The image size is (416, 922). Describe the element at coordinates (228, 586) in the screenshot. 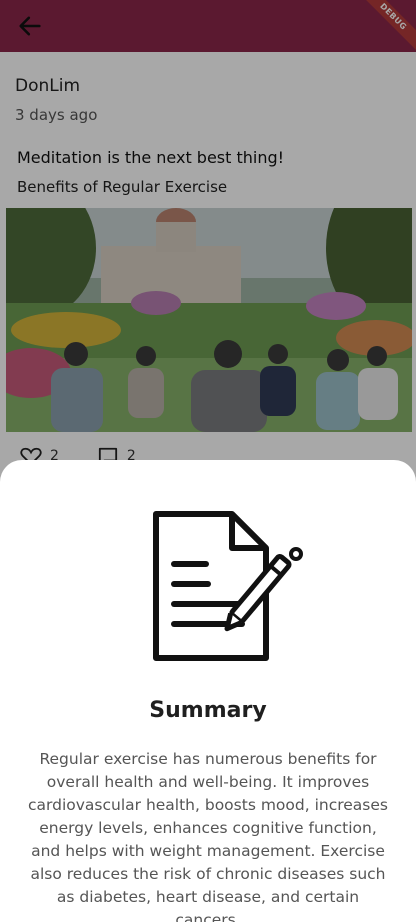

I see `document-pen-icon` at that location.